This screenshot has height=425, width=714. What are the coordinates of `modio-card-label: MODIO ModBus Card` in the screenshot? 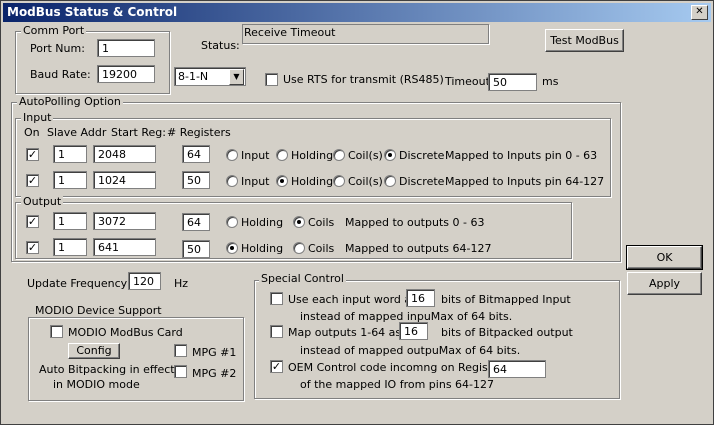 It's located at (125, 332).